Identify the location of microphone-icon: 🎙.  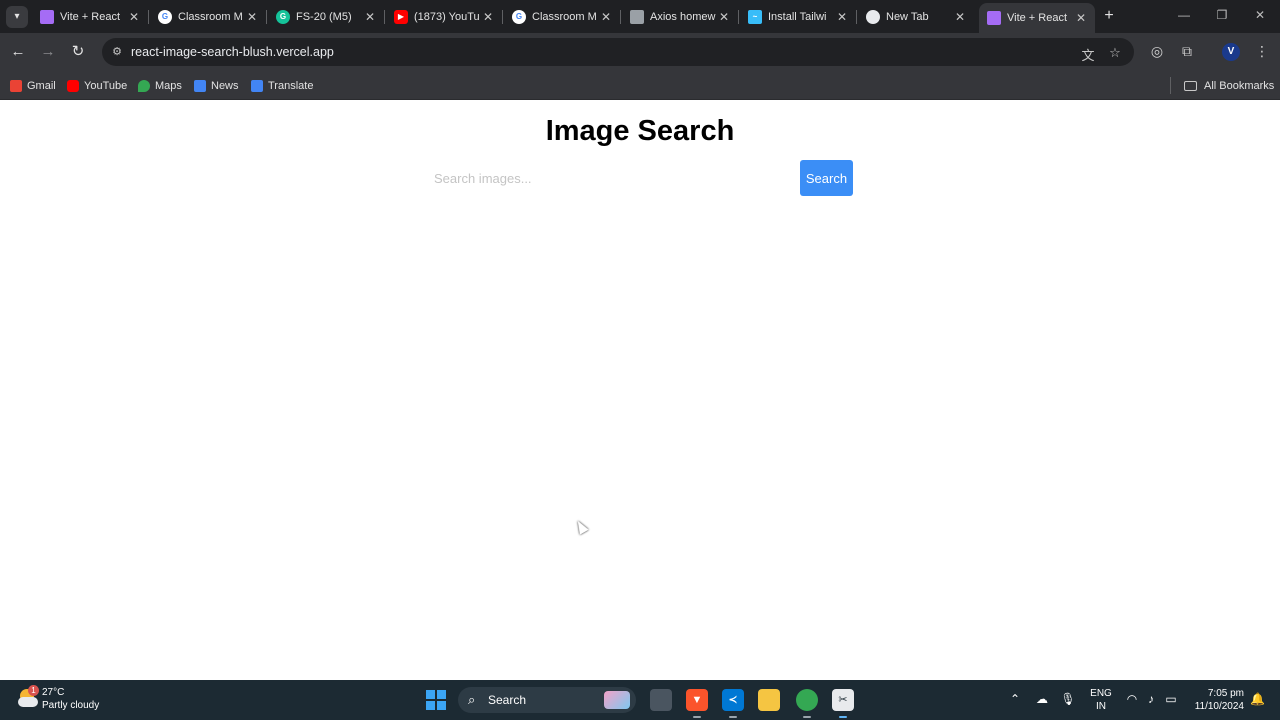
(1068, 699).